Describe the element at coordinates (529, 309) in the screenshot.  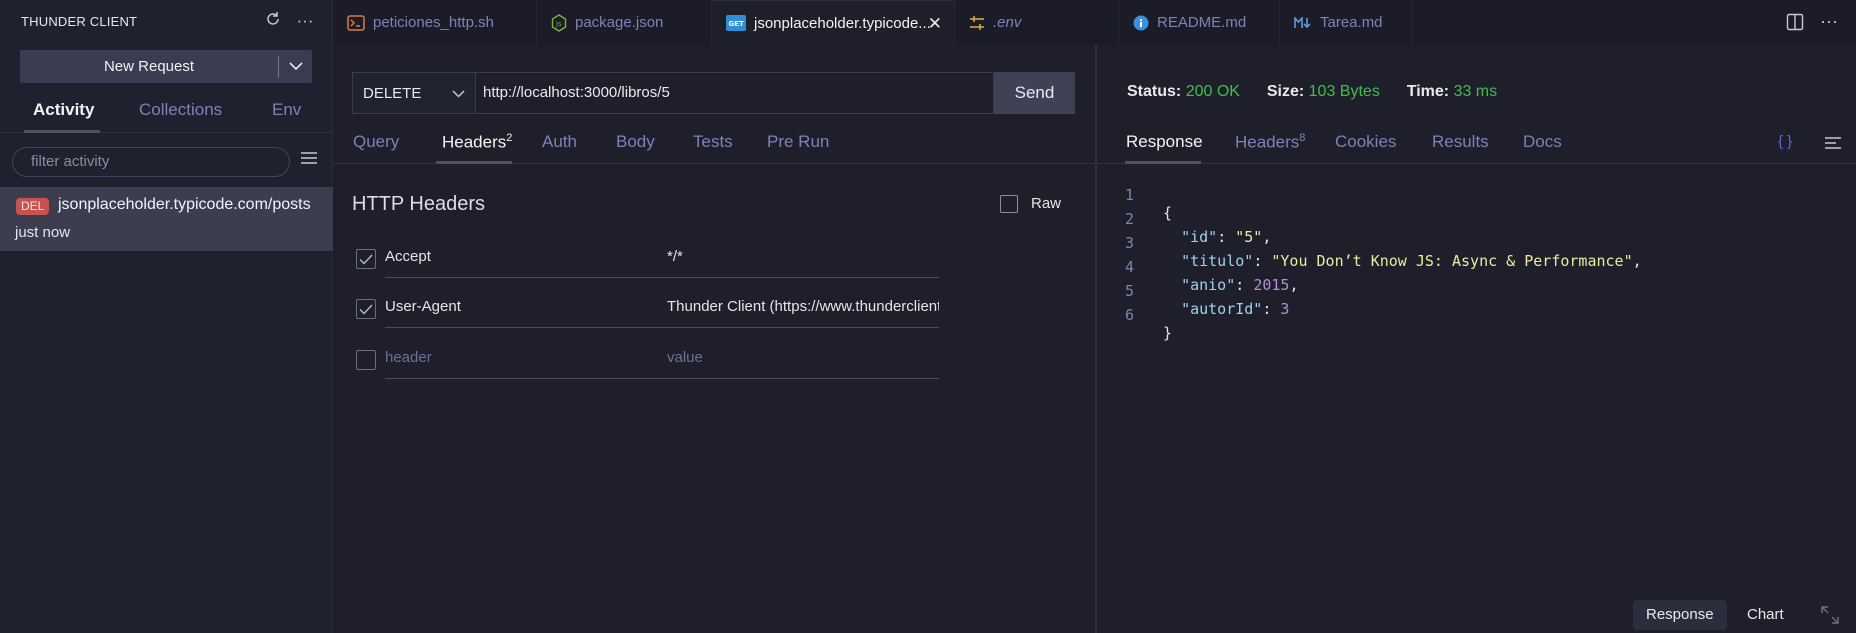
I see `header-key: User-Agent` at that location.